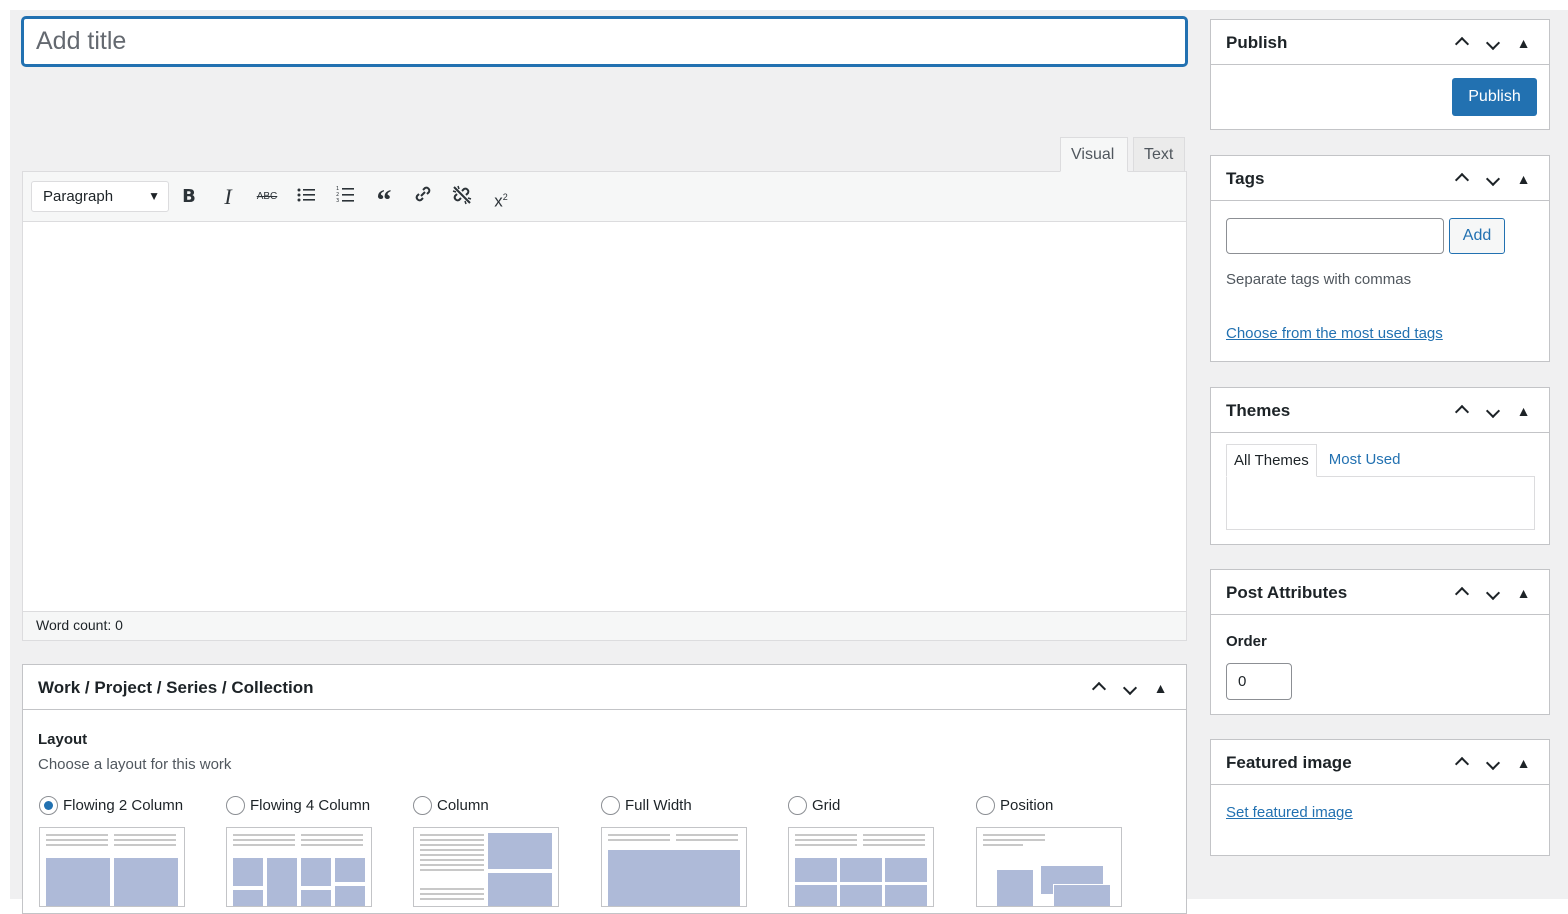 This screenshot has height=914, width=1568. What do you see at coordinates (1319, 279) in the screenshot?
I see `tags-hint: Separate tags with commas` at bounding box center [1319, 279].